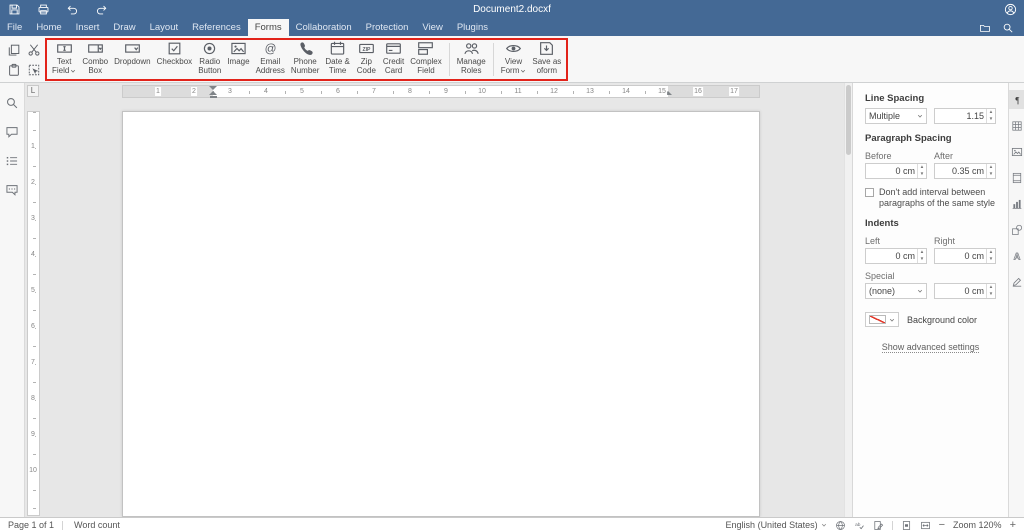  Describe the element at coordinates (72, 10) in the screenshot. I see `undo-button` at that location.